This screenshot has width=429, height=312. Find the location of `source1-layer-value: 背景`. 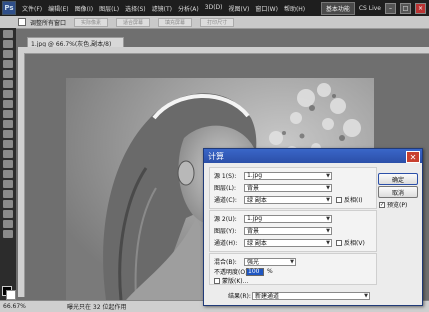

source1-layer-value: 背景 is located at coordinates (253, 188).